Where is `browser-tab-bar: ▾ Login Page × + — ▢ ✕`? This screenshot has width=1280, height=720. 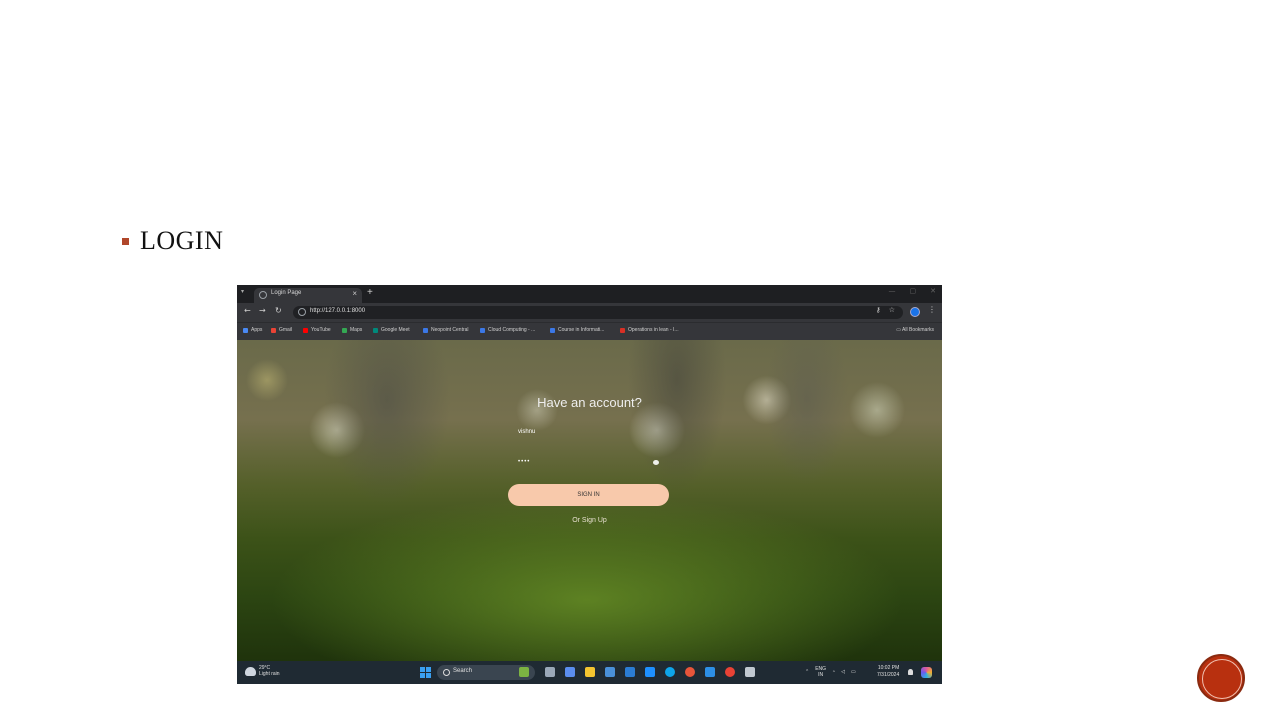 browser-tab-bar: ▾ Login Page × + — ▢ ✕ is located at coordinates (589, 294).